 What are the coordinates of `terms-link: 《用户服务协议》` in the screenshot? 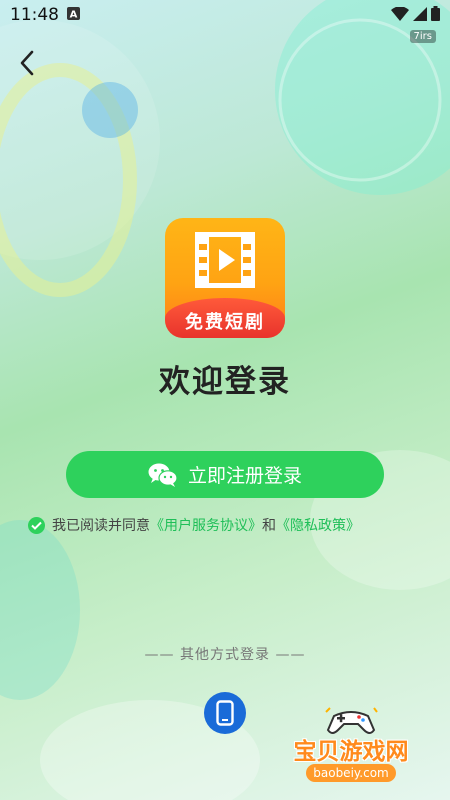 It's located at (206, 525).